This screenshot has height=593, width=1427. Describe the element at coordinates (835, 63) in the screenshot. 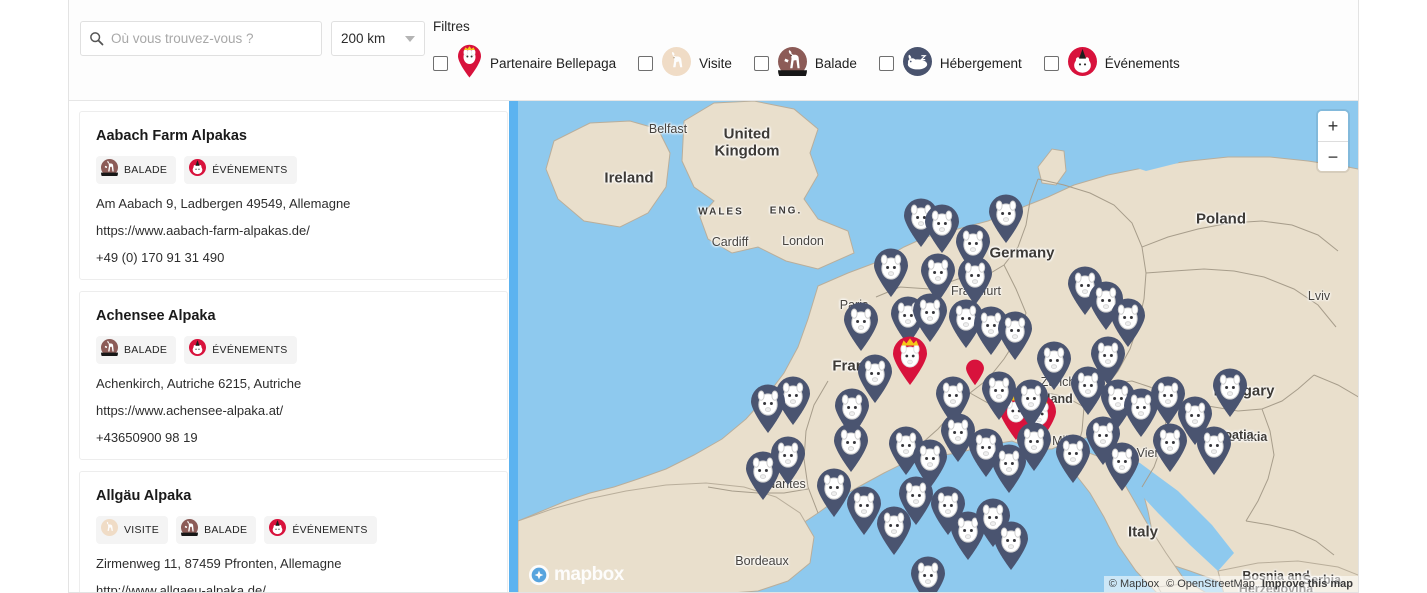

I see `filter-label: Balade` at that location.